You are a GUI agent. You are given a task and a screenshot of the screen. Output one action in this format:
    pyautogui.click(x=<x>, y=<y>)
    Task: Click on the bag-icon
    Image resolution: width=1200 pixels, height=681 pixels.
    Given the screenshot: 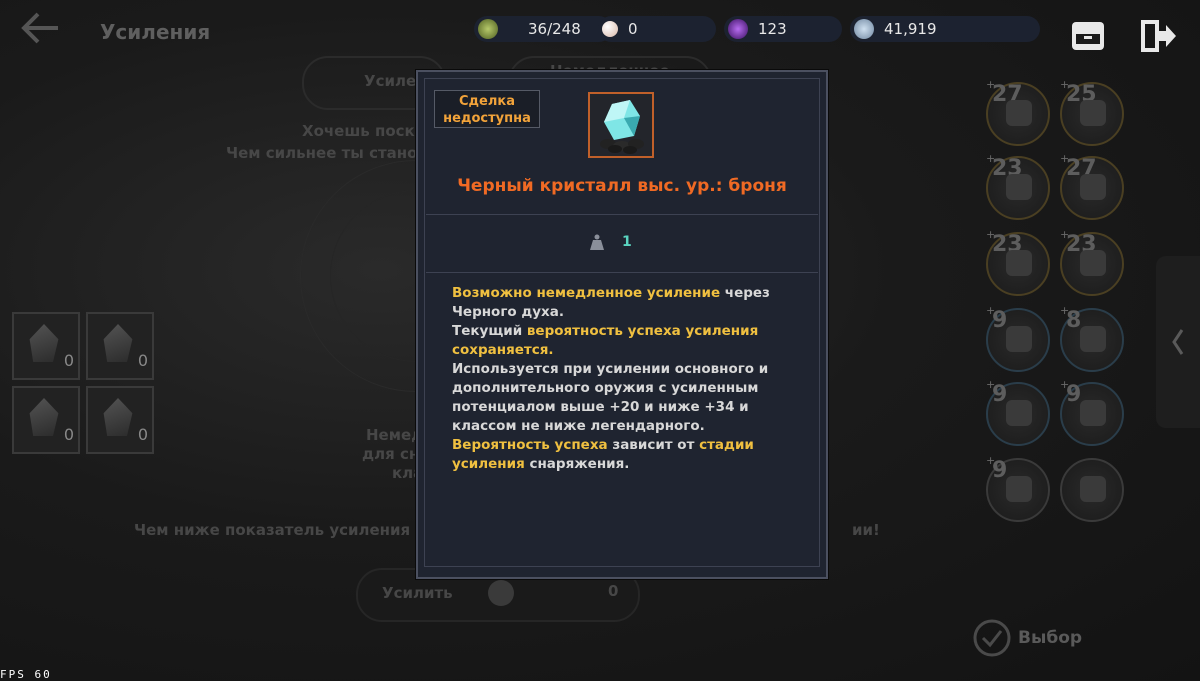 What is the action you would take?
    pyautogui.click(x=488, y=29)
    